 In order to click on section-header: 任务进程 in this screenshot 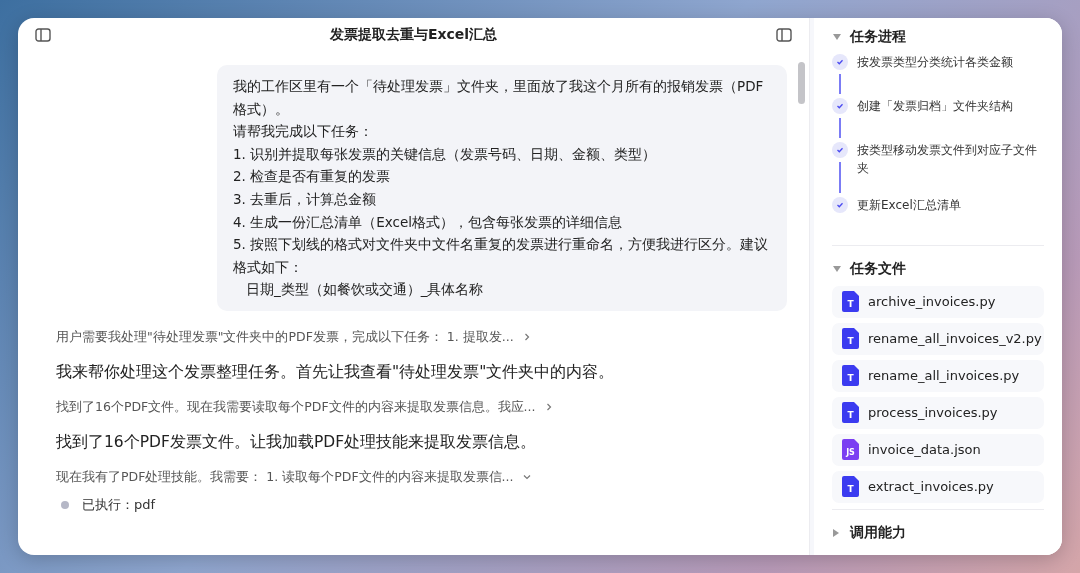, I will do `click(869, 37)`.